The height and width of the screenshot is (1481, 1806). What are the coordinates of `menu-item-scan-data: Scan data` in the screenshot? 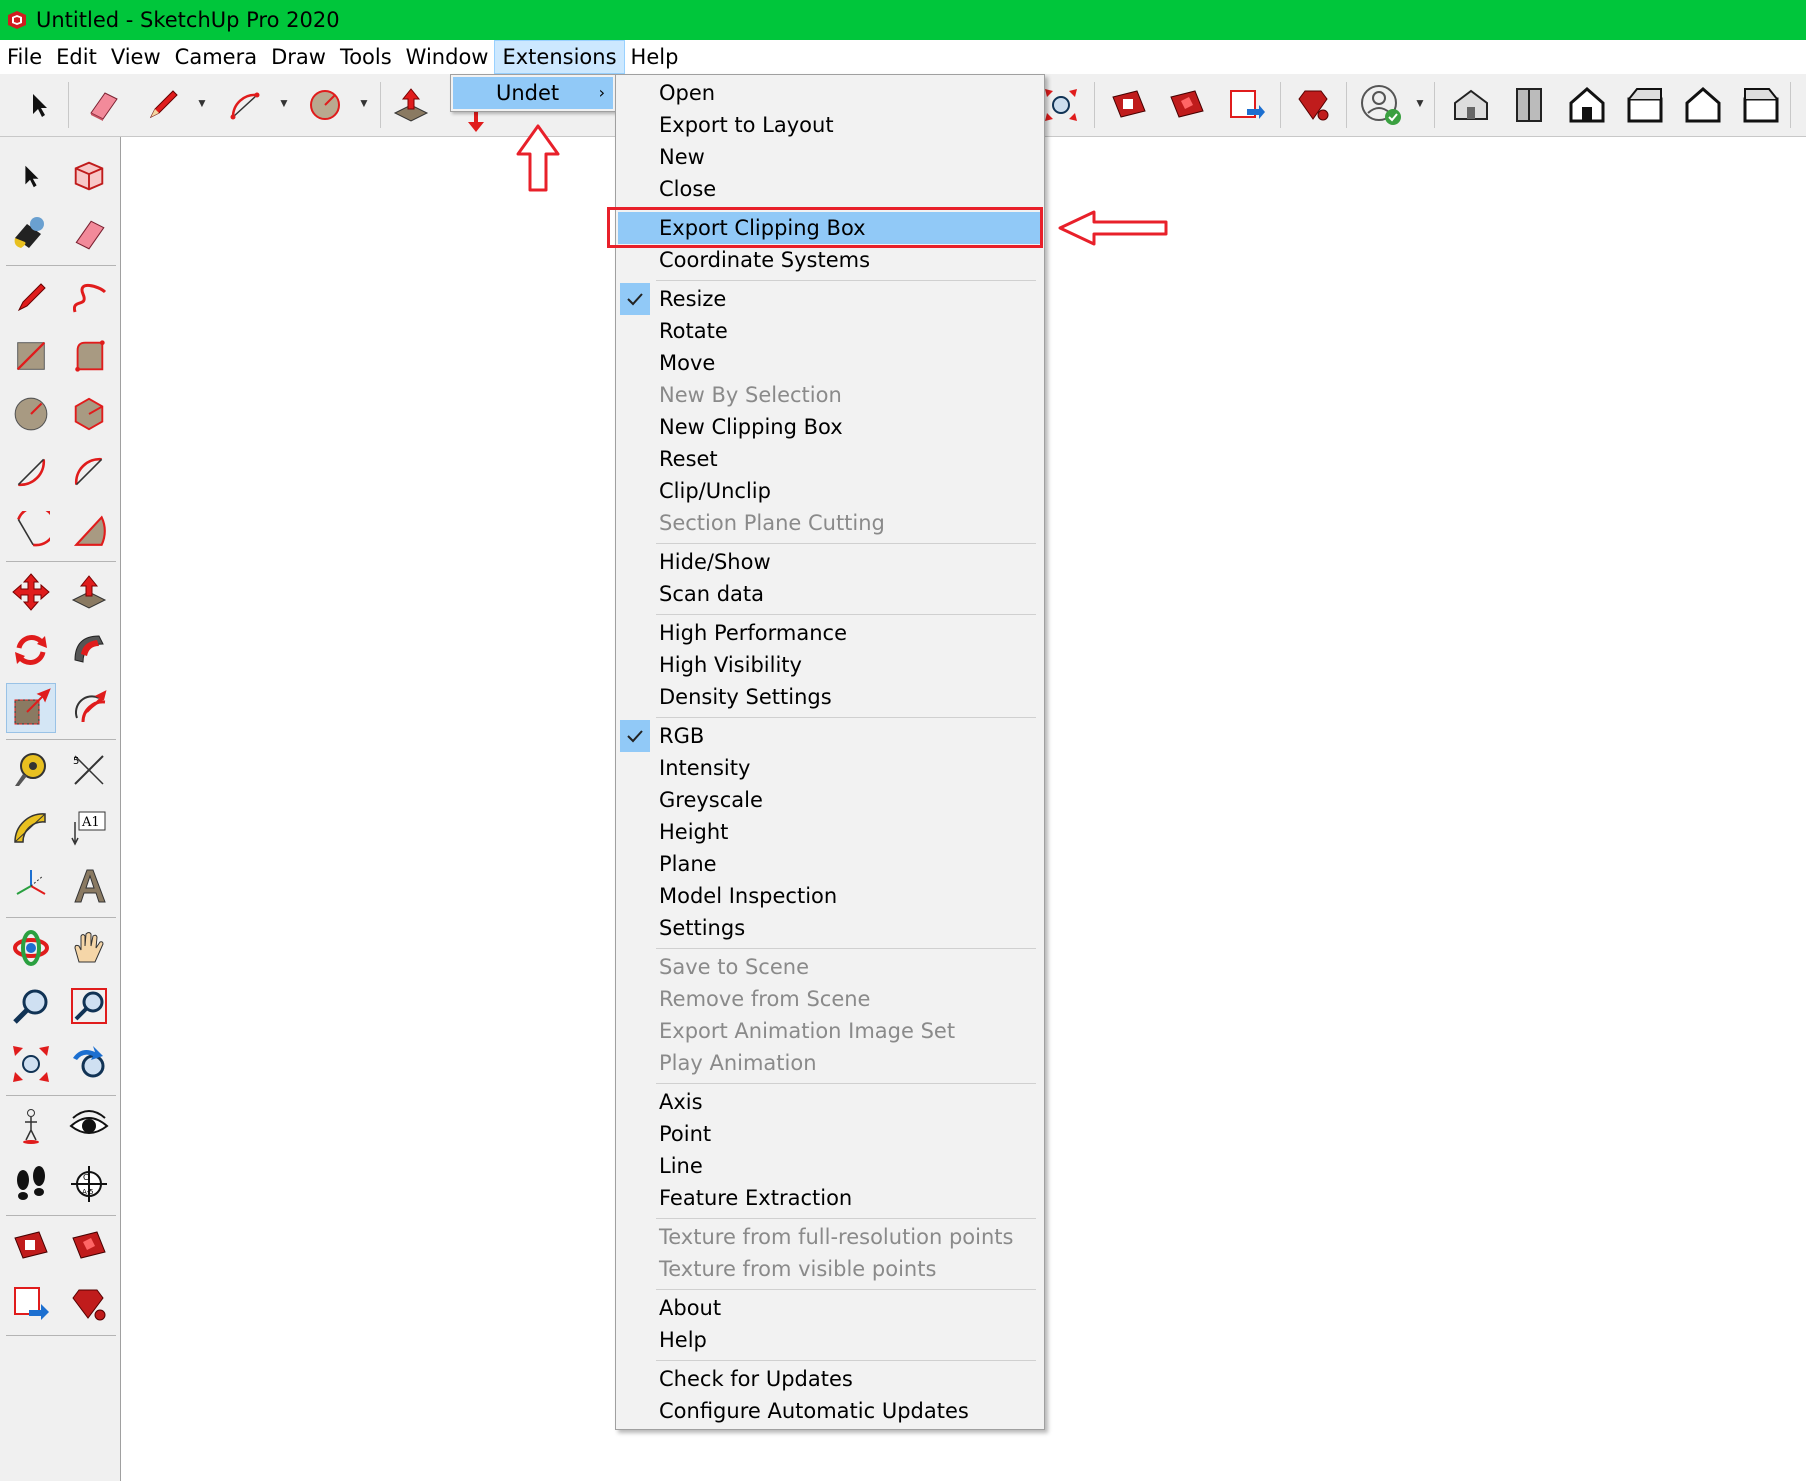 It's located at (829, 594).